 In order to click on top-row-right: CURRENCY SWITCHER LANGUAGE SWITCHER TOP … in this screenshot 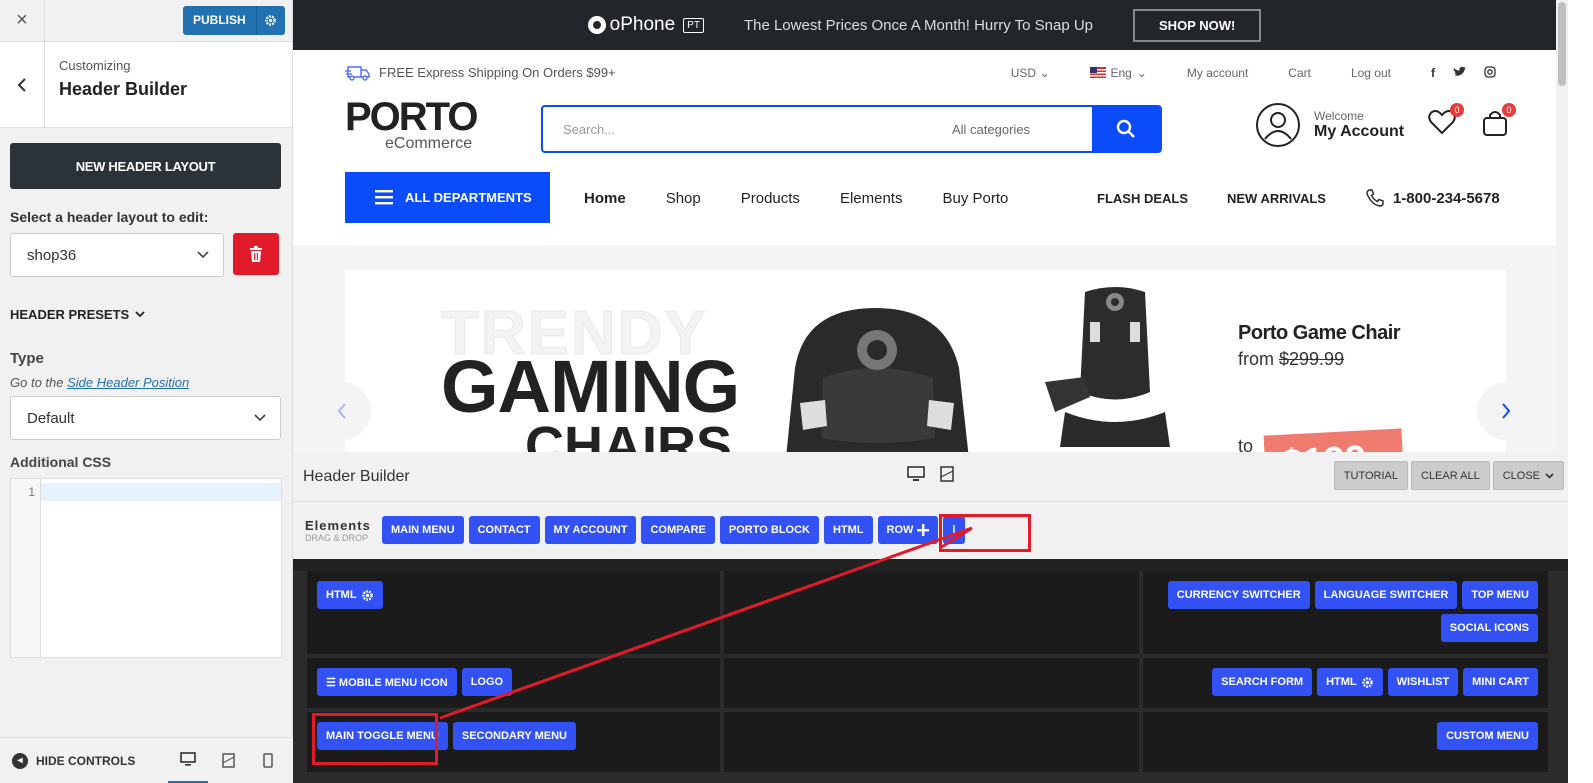, I will do `click(1345, 612)`.